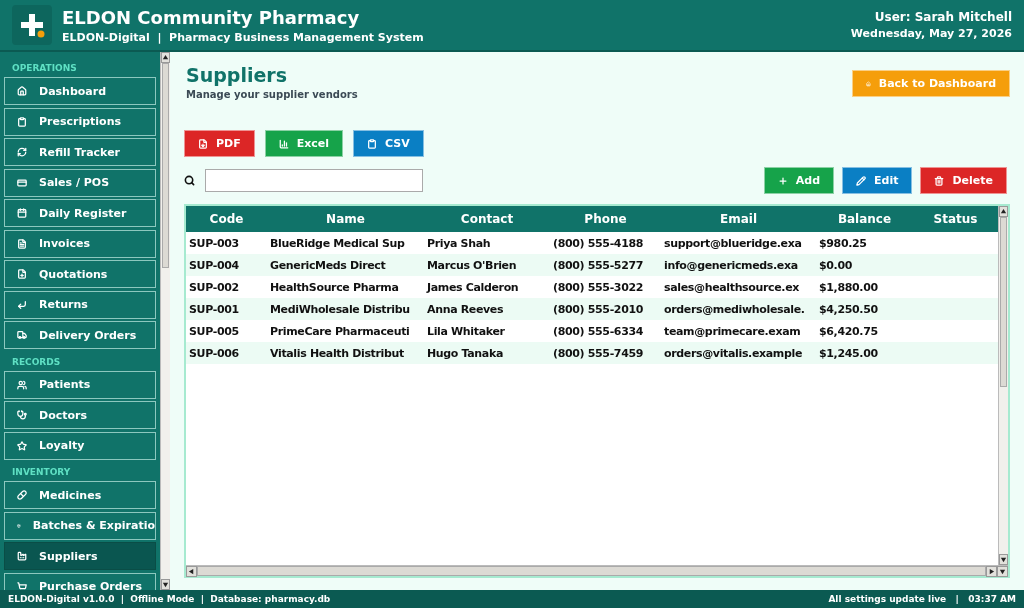  Describe the element at coordinates (80, 213) in the screenshot. I see `sidebar-item: Daily Register` at that location.